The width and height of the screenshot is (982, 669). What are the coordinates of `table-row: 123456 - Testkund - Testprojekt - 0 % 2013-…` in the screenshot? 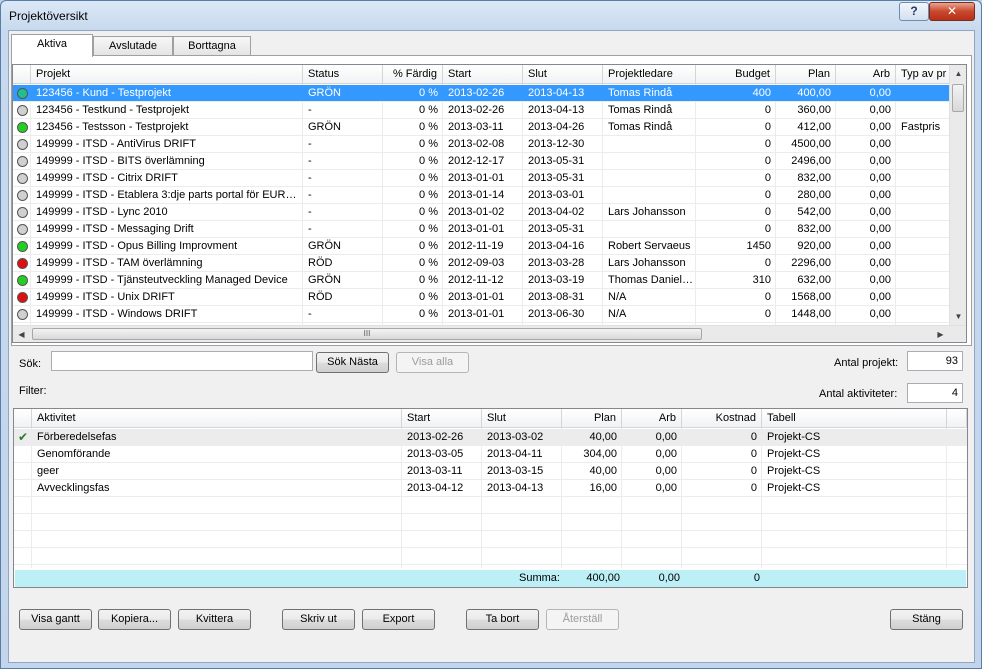 It's located at (482, 110).